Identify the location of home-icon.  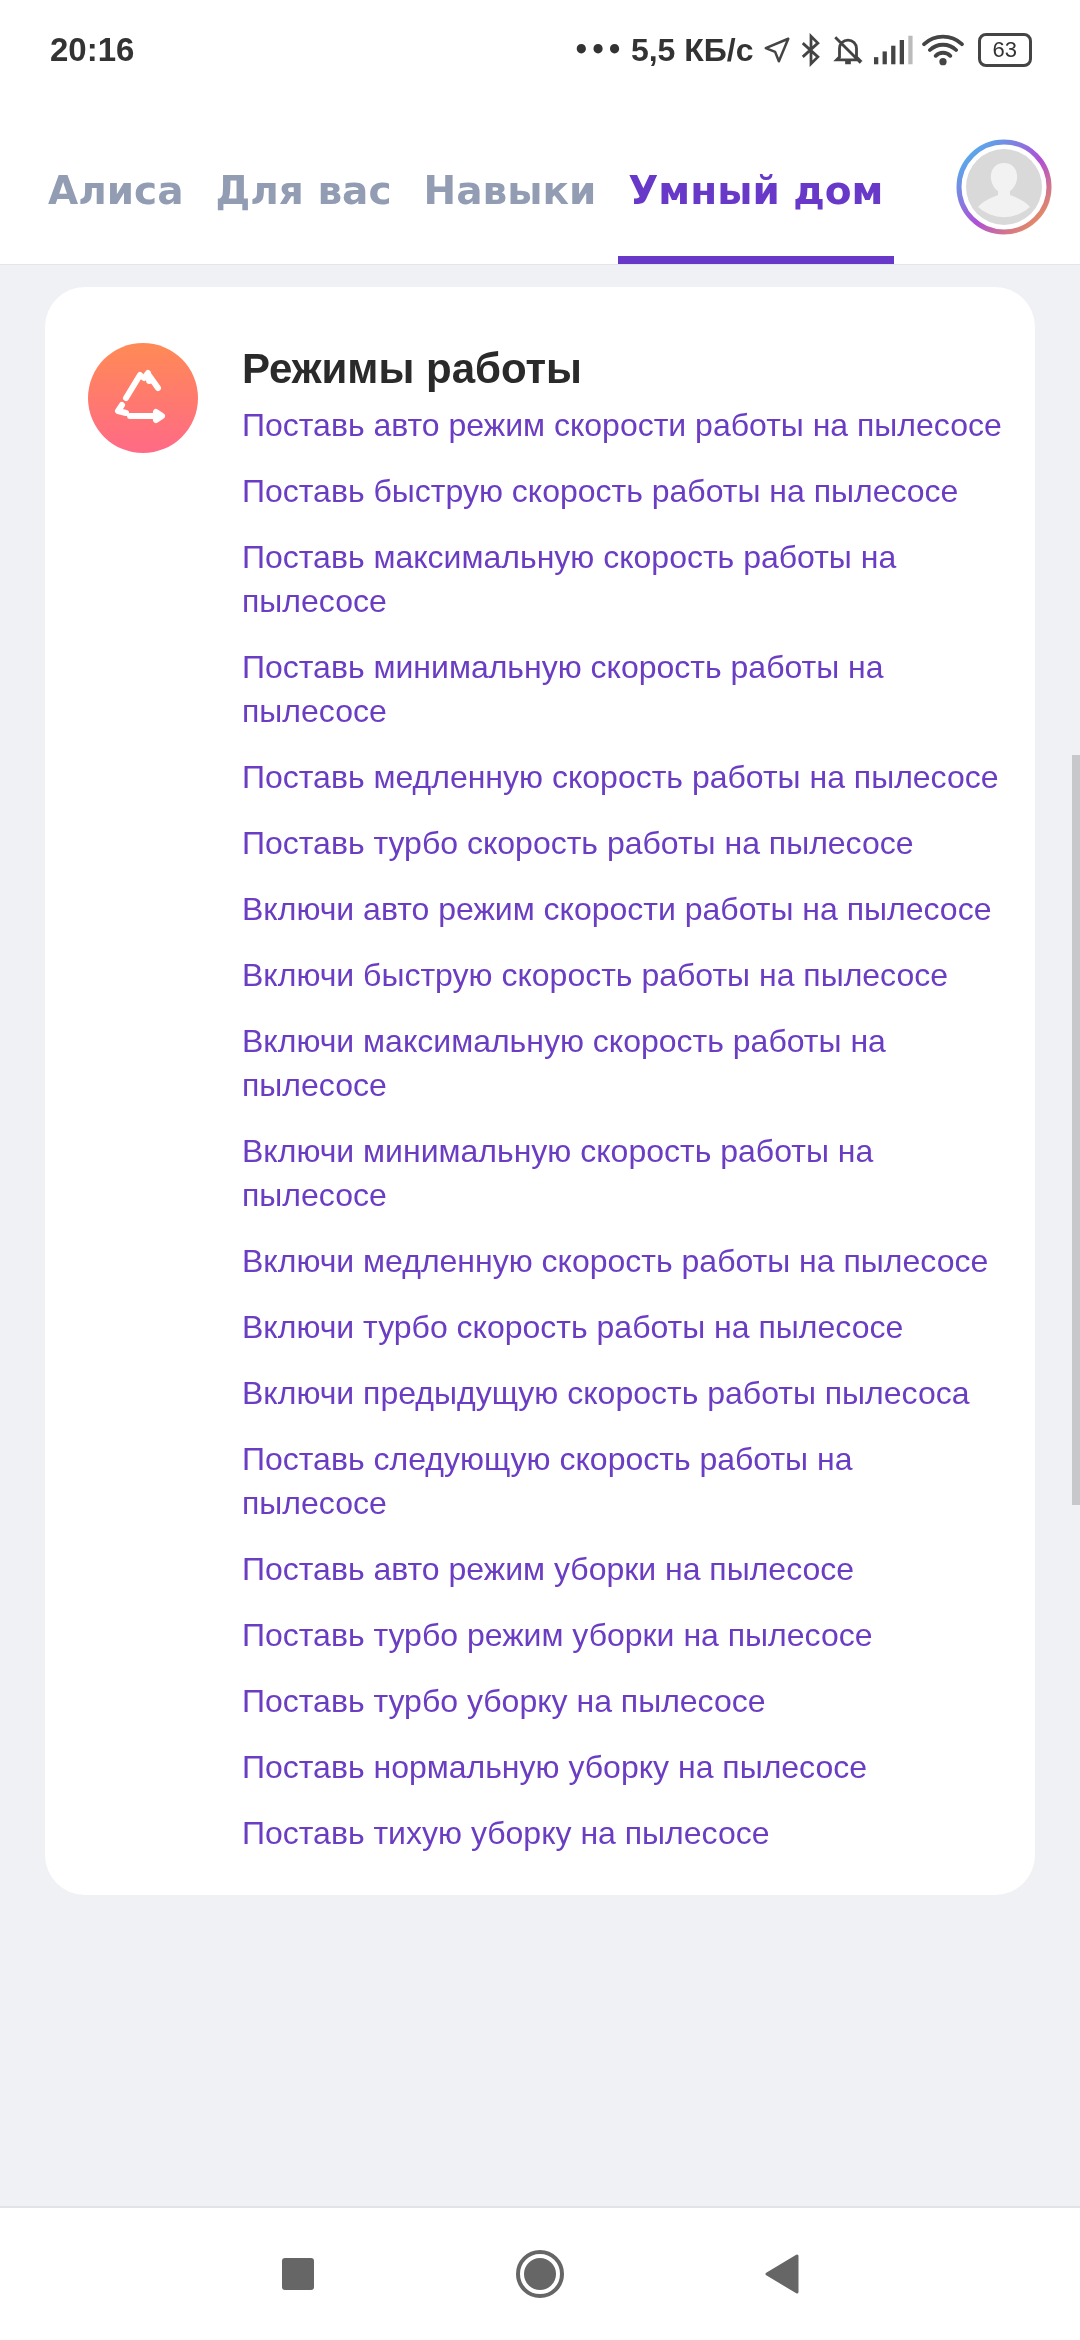
(540, 2274).